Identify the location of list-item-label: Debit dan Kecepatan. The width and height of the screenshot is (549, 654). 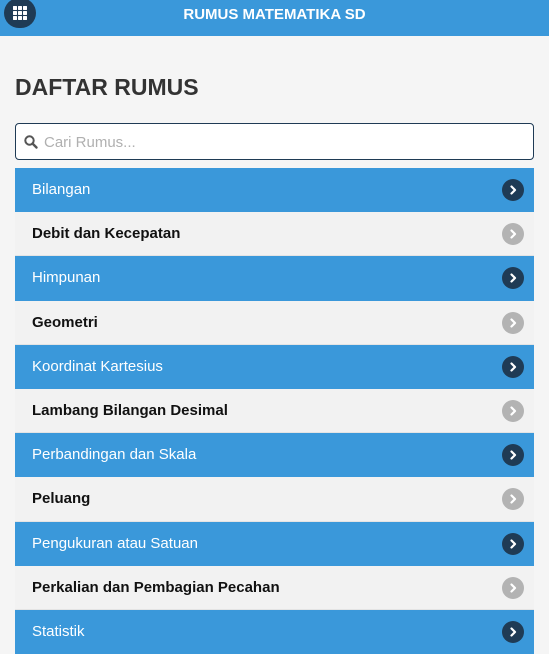
(106, 234).